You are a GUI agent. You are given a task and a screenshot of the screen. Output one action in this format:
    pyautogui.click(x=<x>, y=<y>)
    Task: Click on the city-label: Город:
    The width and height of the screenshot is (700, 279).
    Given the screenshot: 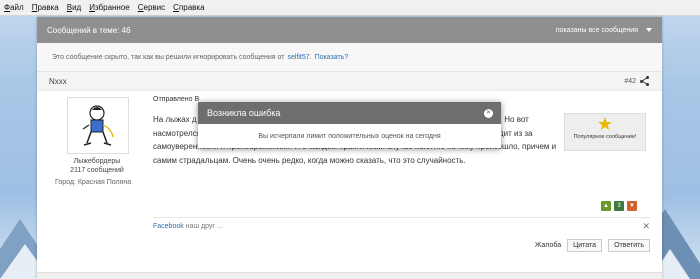 What is the action you would take?
    pyautogui.click(x=65, y=182)
    